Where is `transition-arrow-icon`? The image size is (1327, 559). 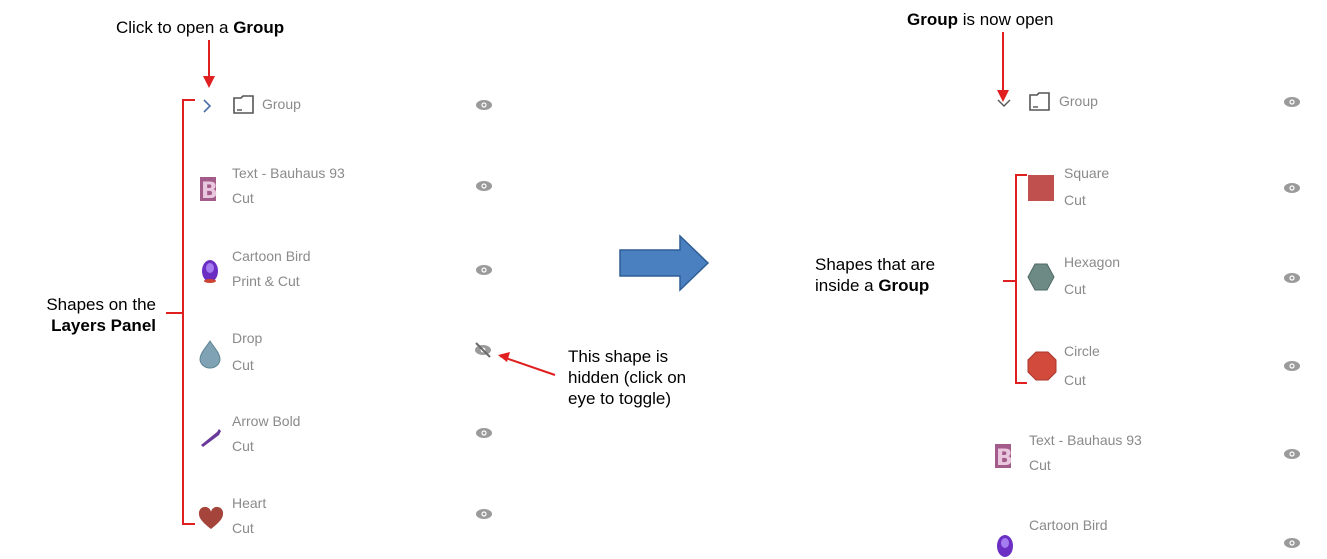
transition-arrow-icon is located at coordinates (664, 263).